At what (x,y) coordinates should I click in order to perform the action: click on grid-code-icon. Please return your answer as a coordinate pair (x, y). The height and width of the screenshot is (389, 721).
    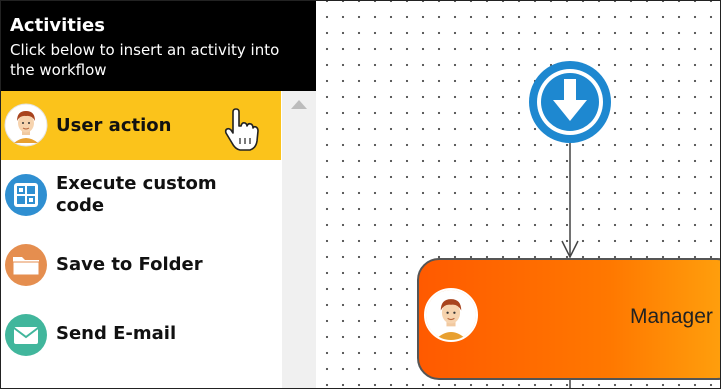
    Looking at the image, I should click on (26, 195).